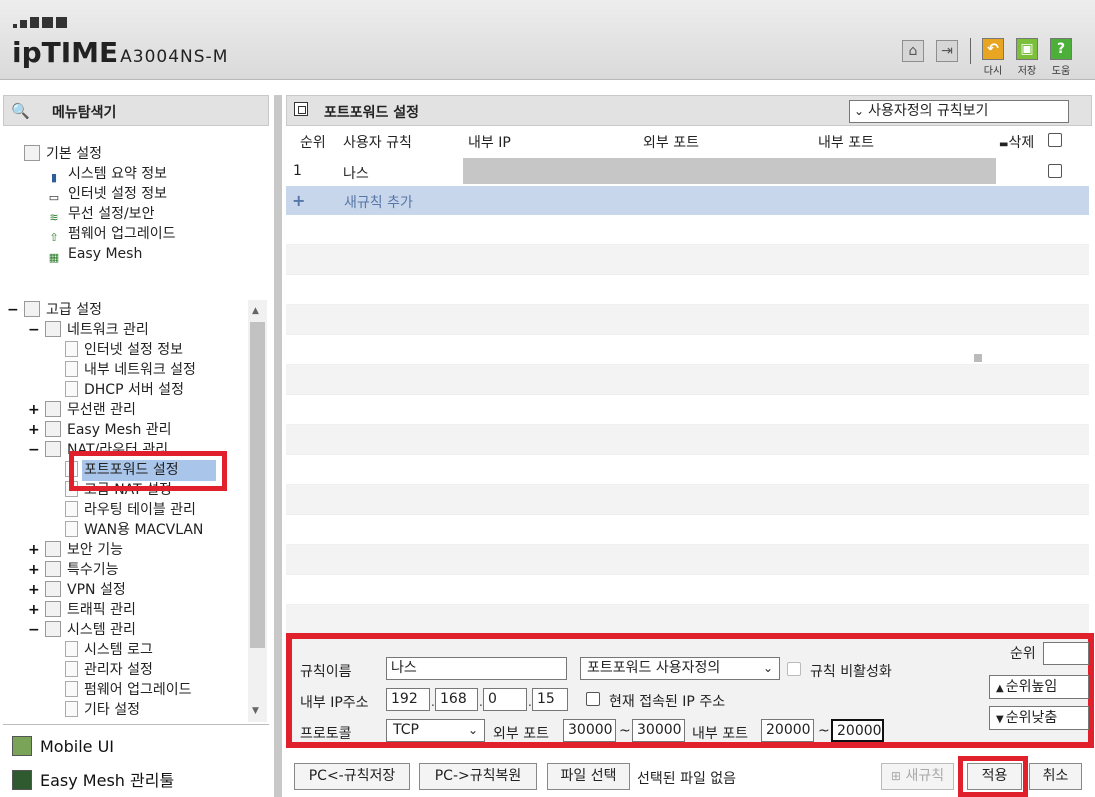 The height and width of the screenshot is (797, 1095). I want to click on undo-button: ↶ 다시, so click(993, 57).